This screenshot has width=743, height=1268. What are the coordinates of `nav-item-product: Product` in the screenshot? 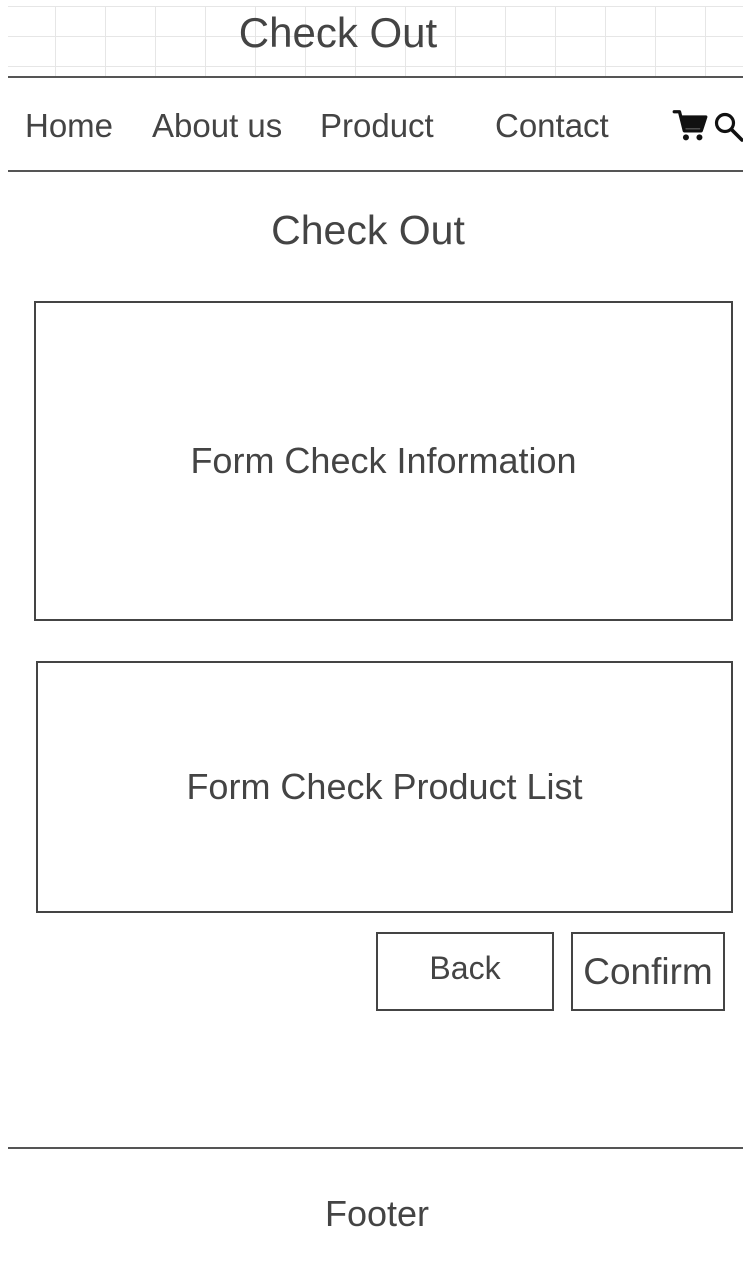 It's located at (377, 126).